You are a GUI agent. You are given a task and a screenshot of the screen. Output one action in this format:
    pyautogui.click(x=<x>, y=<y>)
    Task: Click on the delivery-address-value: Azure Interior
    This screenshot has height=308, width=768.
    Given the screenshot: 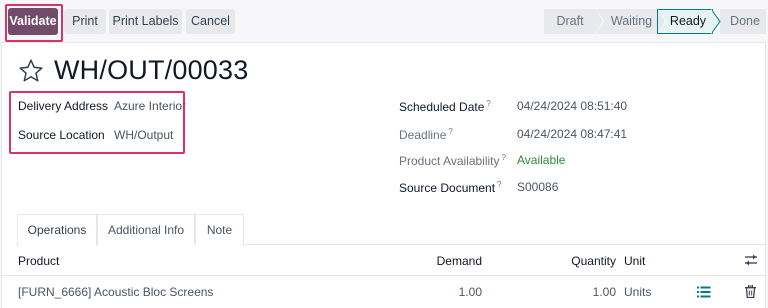 What is the action you would take?
    pyautogui.click(x=150, y=106)
    